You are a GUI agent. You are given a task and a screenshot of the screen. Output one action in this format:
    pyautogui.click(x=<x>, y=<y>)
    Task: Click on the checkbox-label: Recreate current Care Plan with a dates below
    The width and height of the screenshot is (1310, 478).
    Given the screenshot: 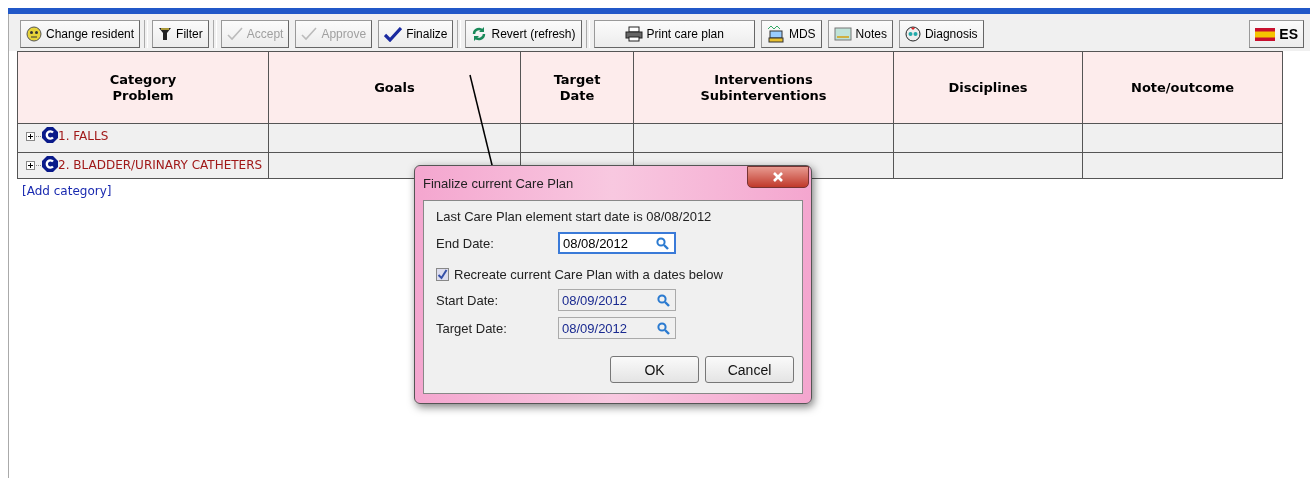 What is the action you would take?
    pyautogui.click(x=588, y=274)
    